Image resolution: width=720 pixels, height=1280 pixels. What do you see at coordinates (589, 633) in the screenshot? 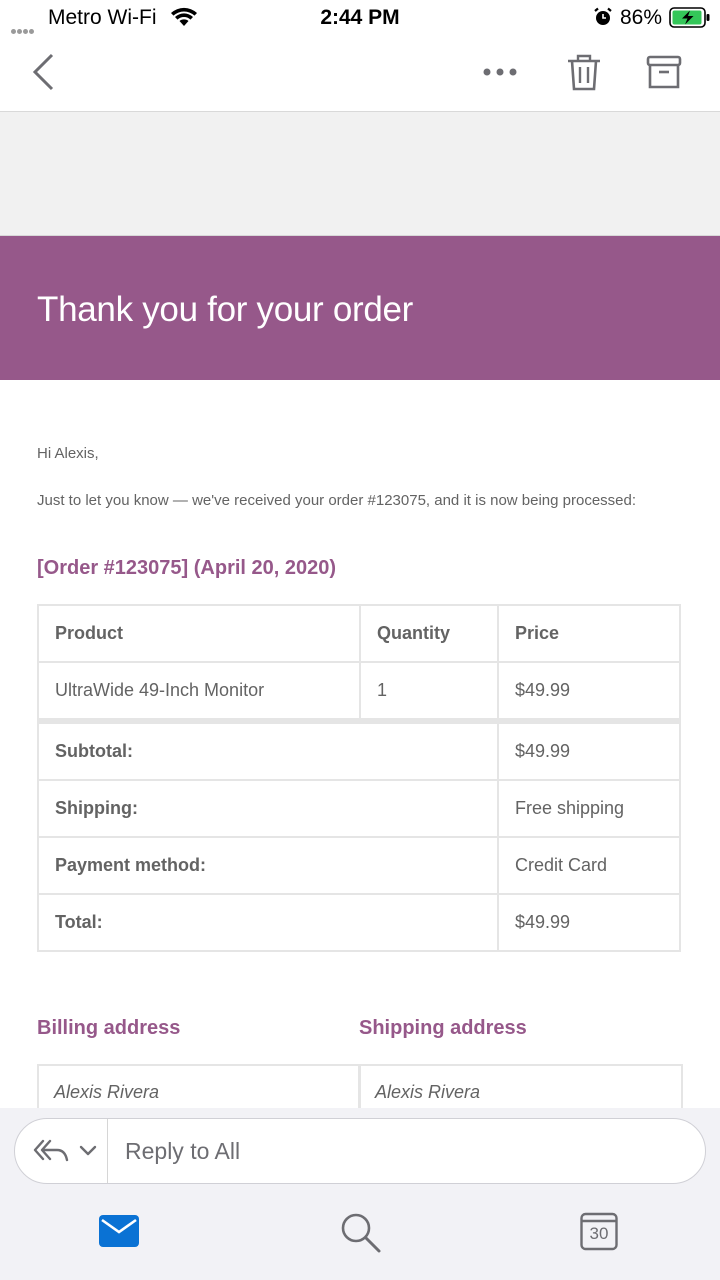
I see `column-header: Price` at bounding box center [589, 633].